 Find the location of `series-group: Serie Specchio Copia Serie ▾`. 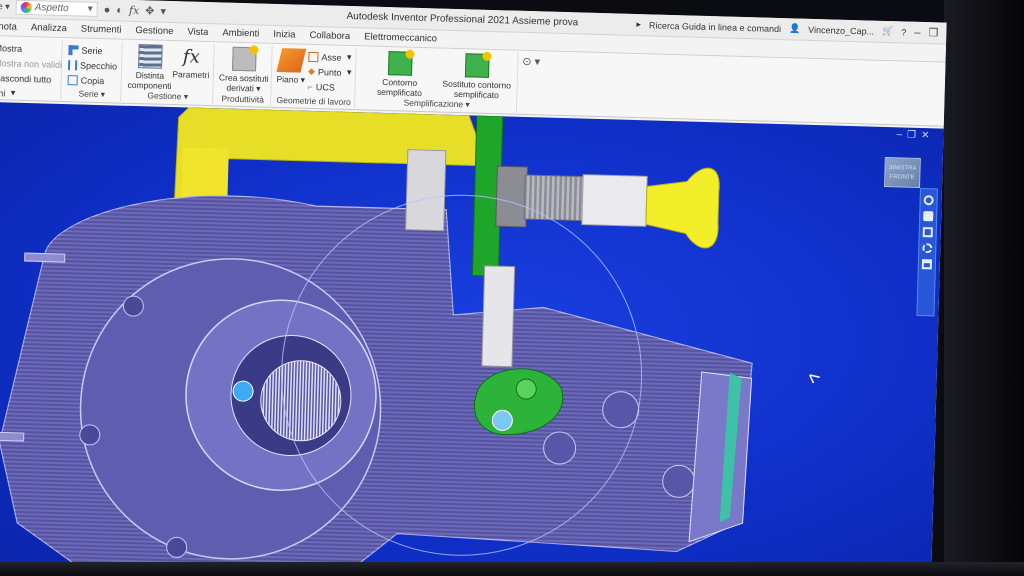

series-group: Serie Specchio Copia Serie ▾ is located at coordinates (93, 71).